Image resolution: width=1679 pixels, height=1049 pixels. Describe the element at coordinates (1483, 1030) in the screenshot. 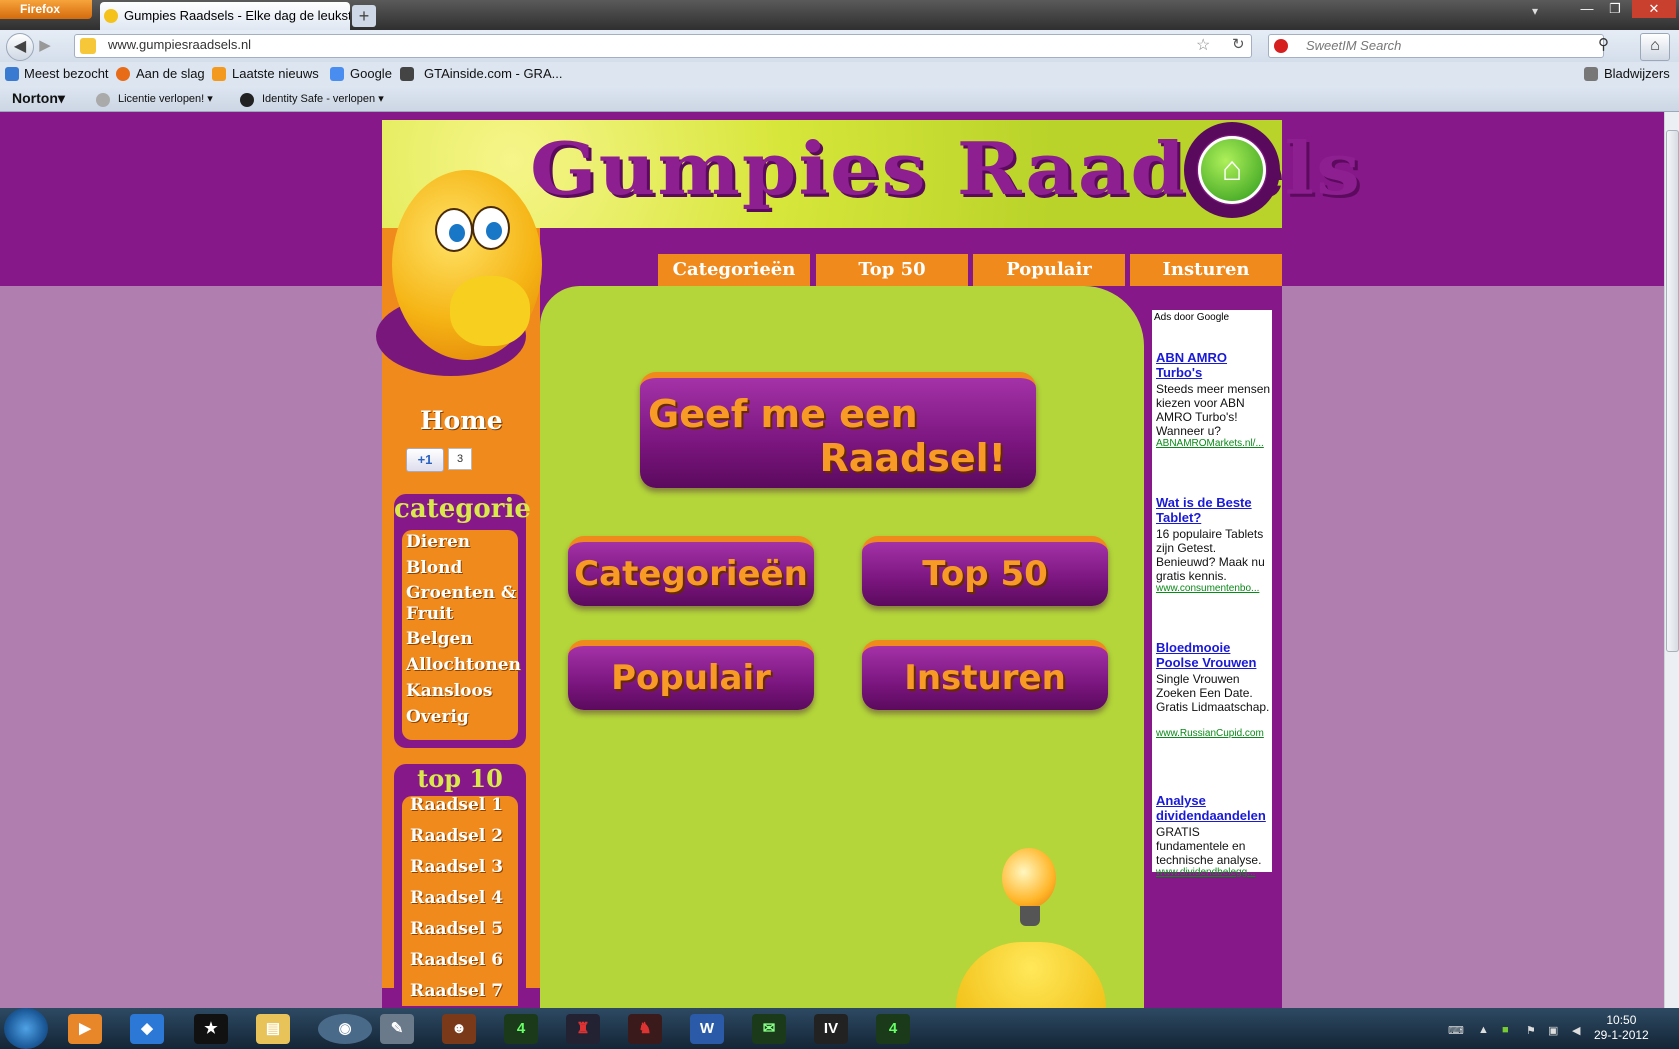

I see `tray-expand-icon: ▲` at that location.